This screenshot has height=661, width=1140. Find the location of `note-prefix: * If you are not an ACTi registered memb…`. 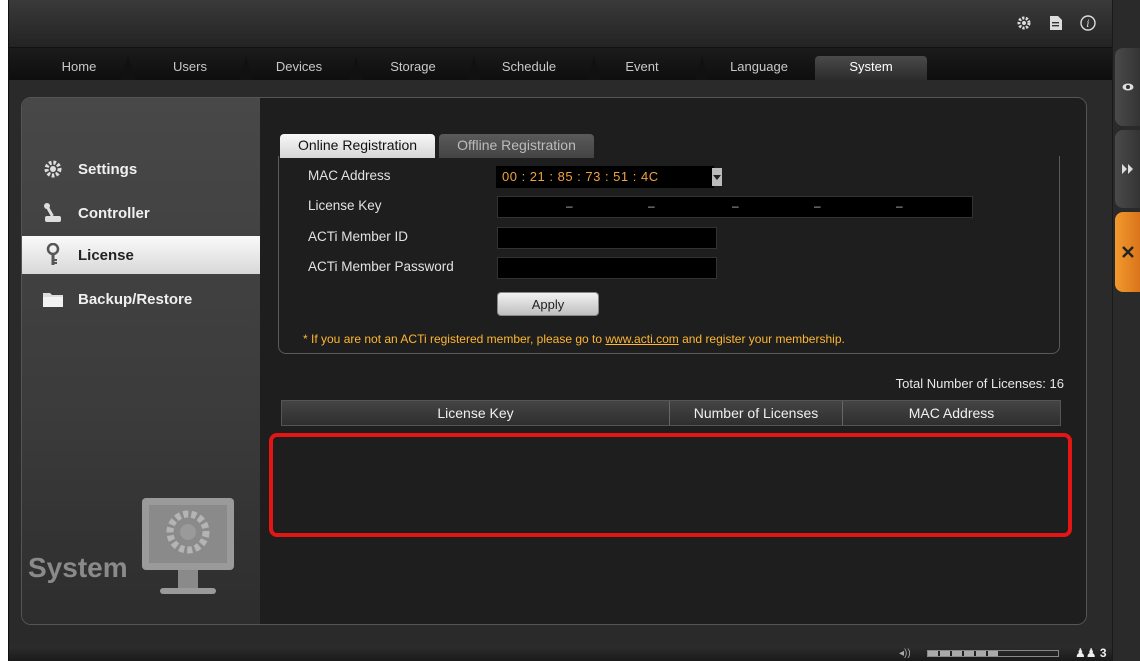

note-prefix: * If you are not an ACTi registered memb… is located at coordinates (454, 339).